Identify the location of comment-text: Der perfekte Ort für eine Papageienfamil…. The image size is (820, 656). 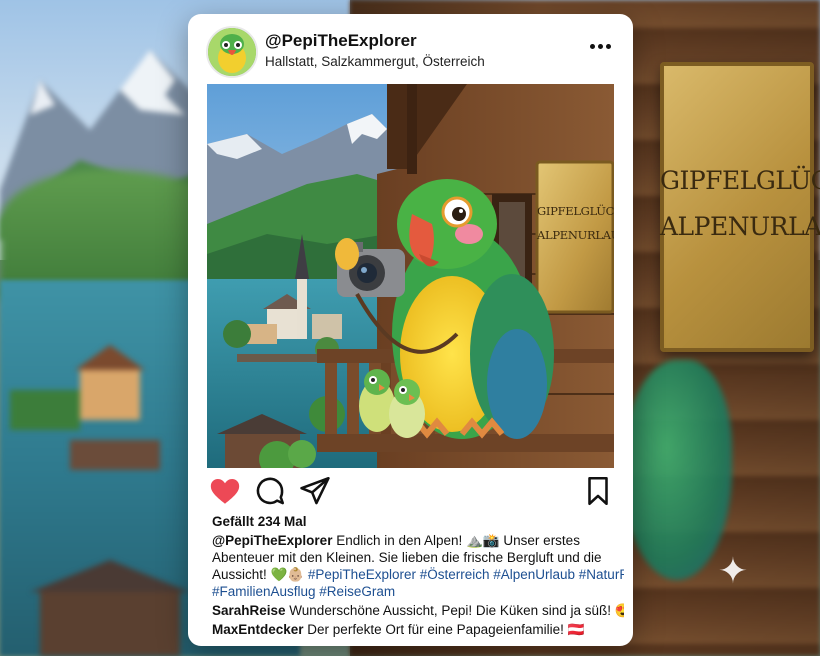
(444, 629).